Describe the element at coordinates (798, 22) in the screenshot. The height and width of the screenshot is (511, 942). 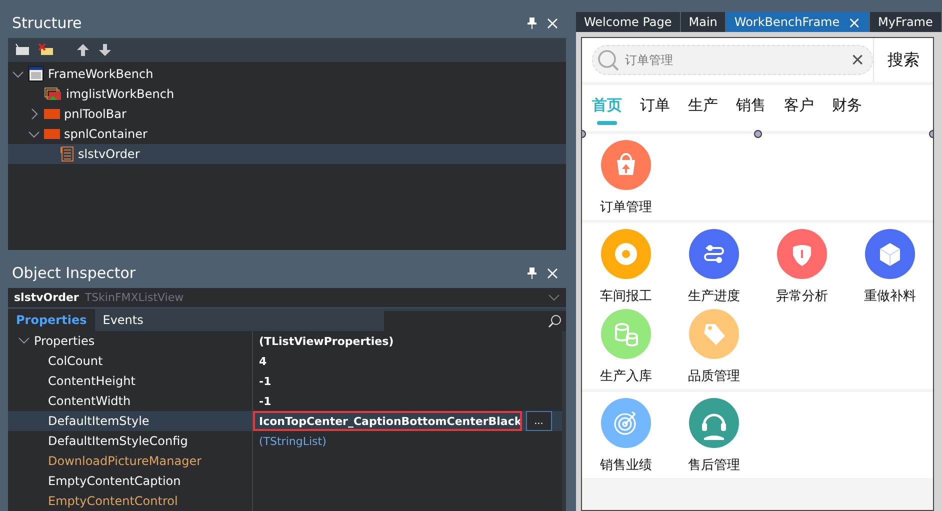
I see `editor-tab: WorkBenchFrame ×` at that location.